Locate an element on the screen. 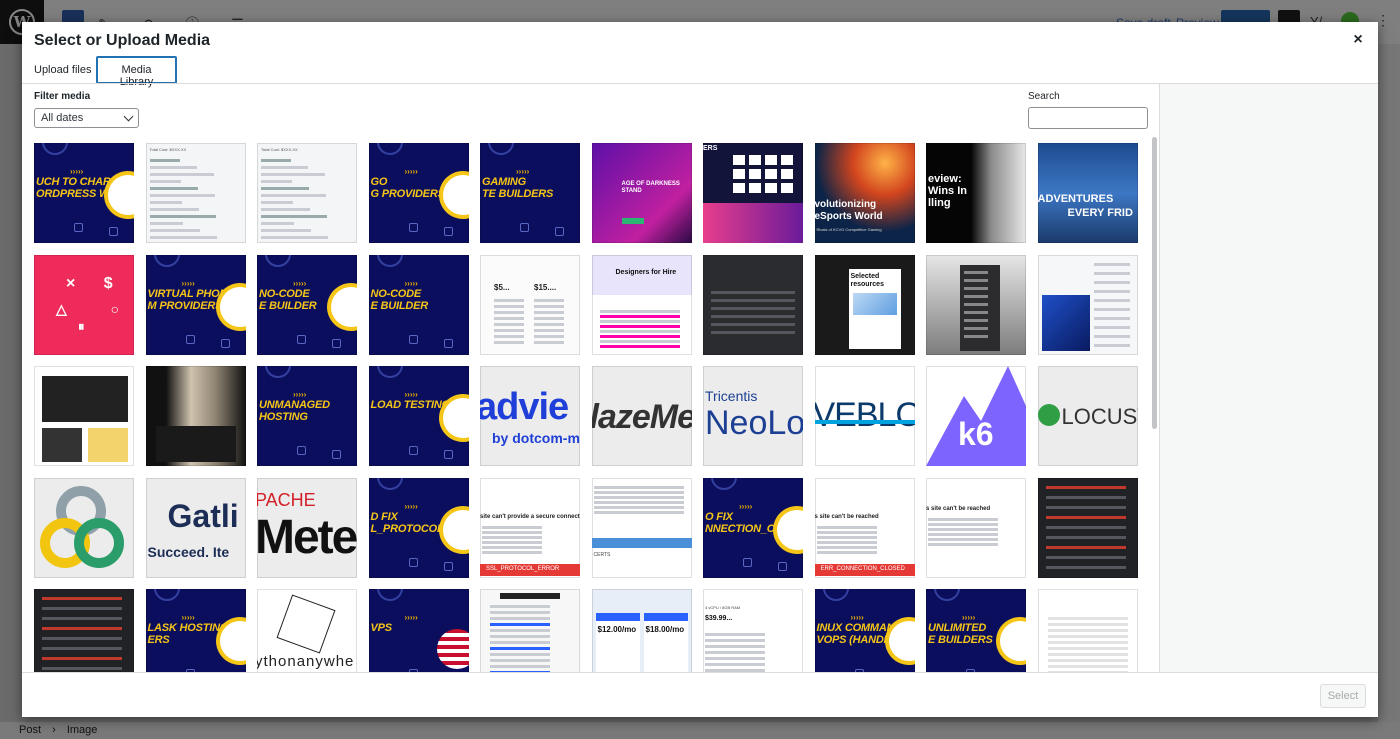 This screenshot has width=1400, height=739. media-thumbnail: ››››› GO G PROVIDERS is located at coordinates (418, 193).